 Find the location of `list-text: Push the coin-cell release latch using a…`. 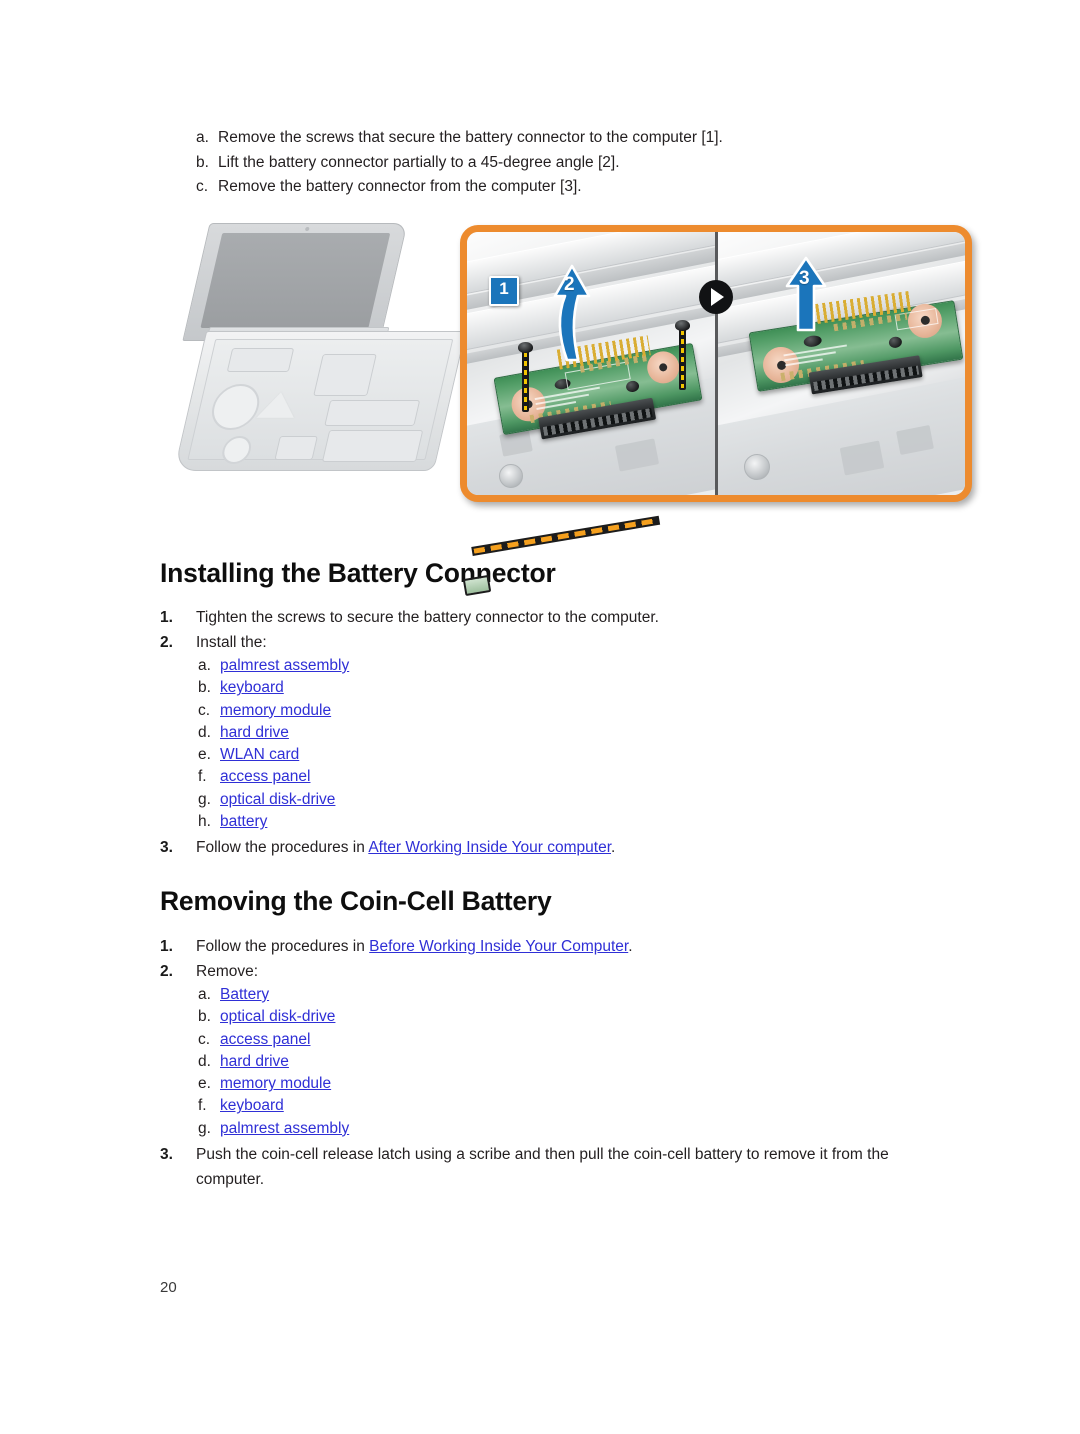

list-text: Push the coin-cell release latch using a… is located at coordinates (542, 1167).